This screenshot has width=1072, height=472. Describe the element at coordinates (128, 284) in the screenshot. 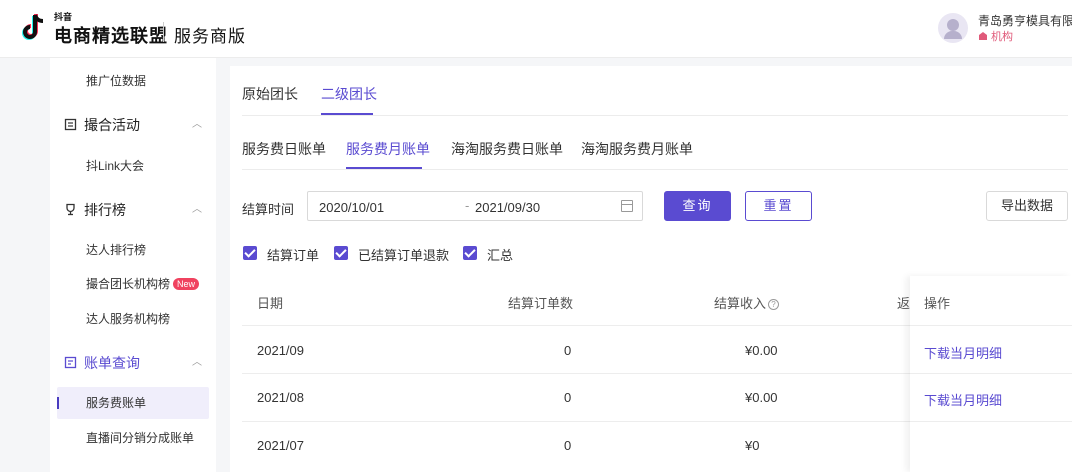

I see `sidebar-item-label: 撮合团长机构榜` at that location.